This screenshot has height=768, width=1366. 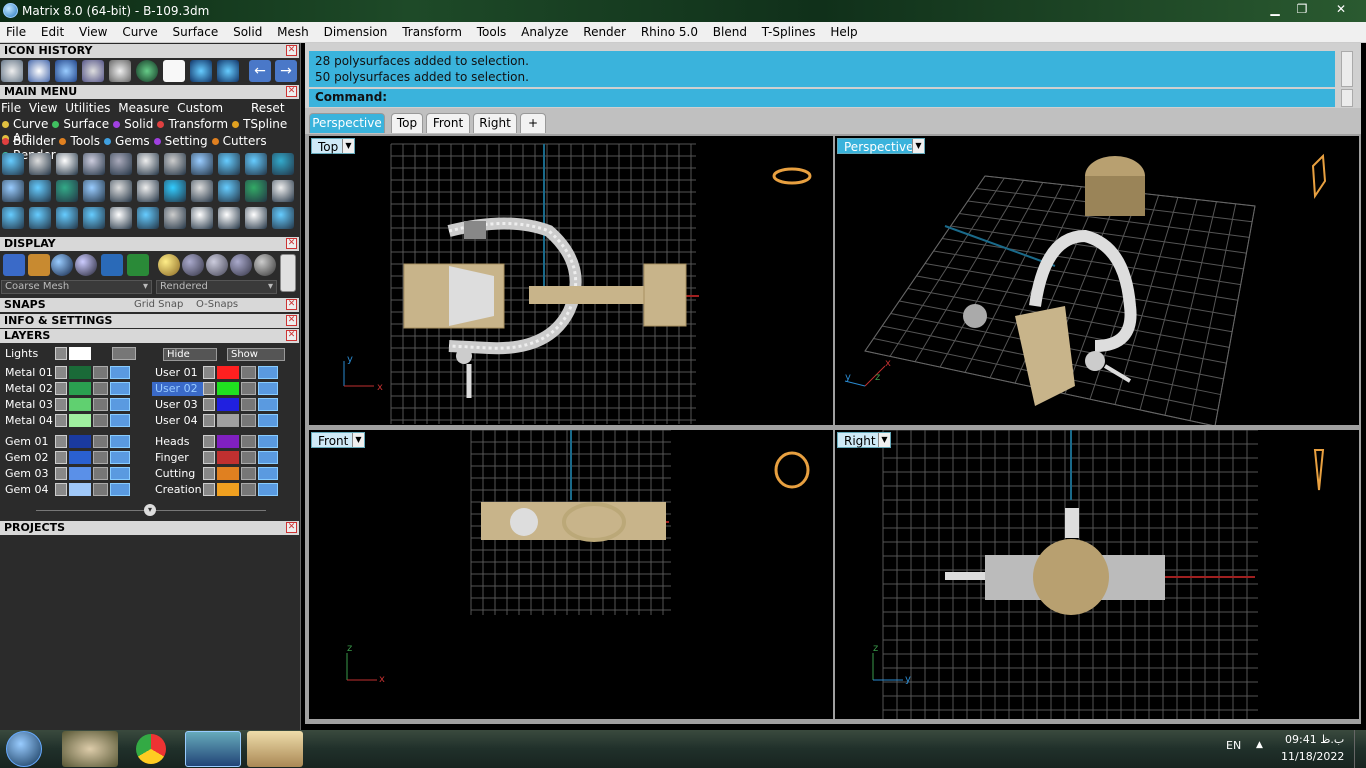 I want to click on category-setting: Setting, so click(x=180, y=141).